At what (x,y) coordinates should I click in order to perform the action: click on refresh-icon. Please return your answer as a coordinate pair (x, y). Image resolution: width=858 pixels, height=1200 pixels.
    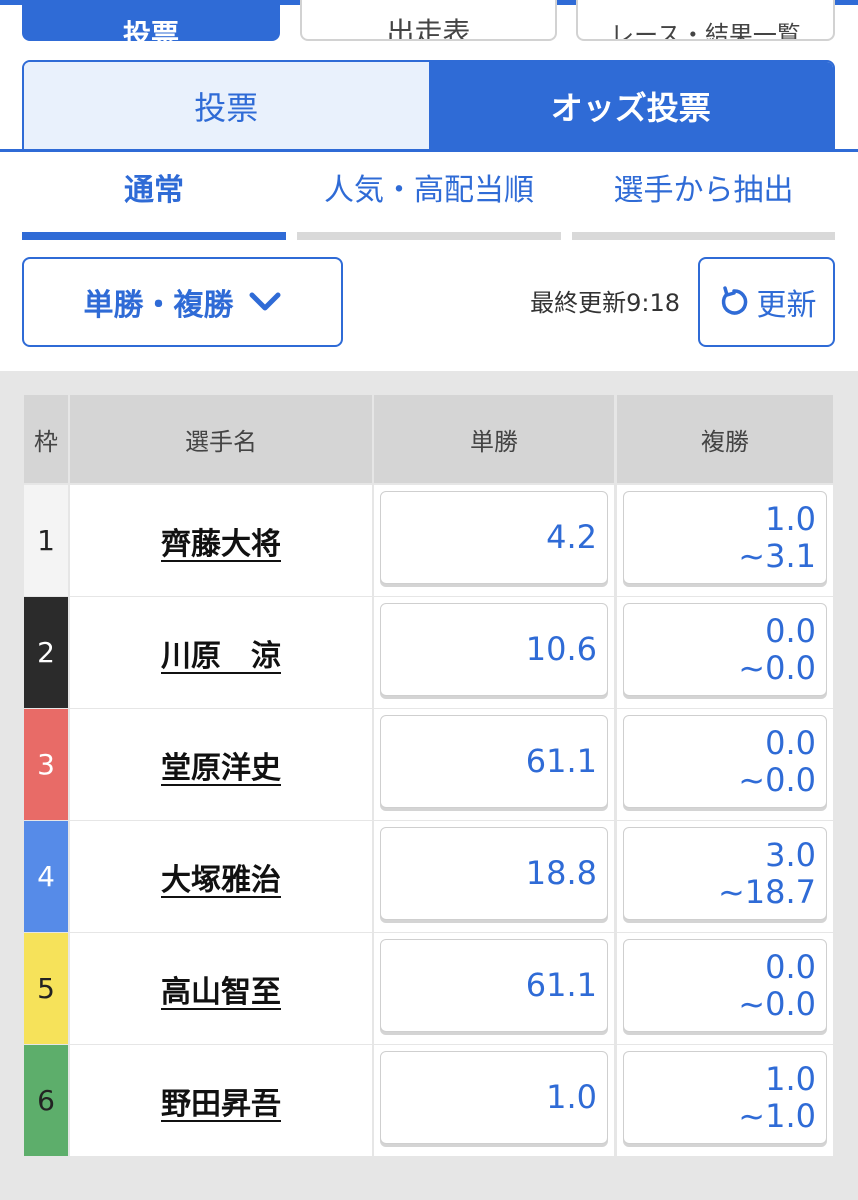
    Looking at the image, I should click on (734, 300).